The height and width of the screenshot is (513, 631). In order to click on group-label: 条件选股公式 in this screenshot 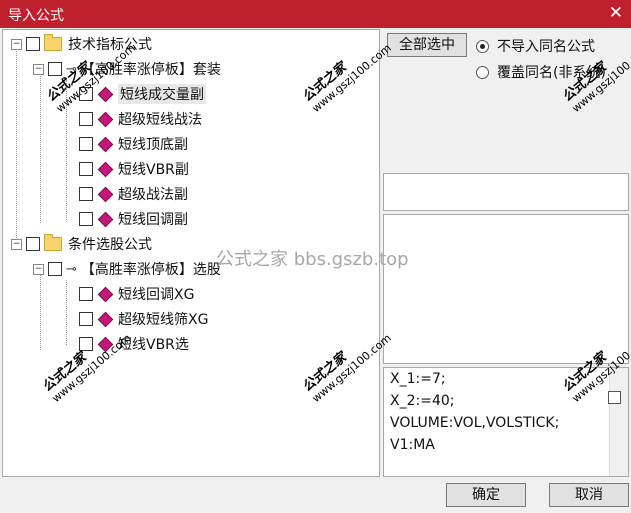, I will do `click(110, 245)`.